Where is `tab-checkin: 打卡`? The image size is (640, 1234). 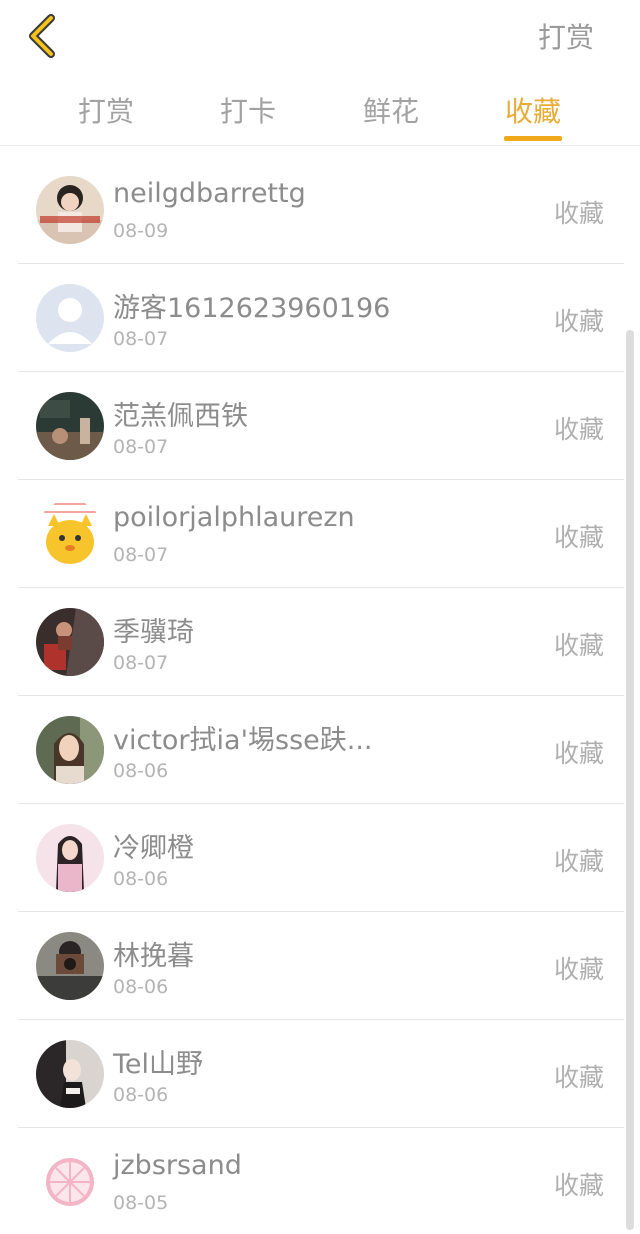
tab-checkin: 打卡 is located at coordinates (248, 110).